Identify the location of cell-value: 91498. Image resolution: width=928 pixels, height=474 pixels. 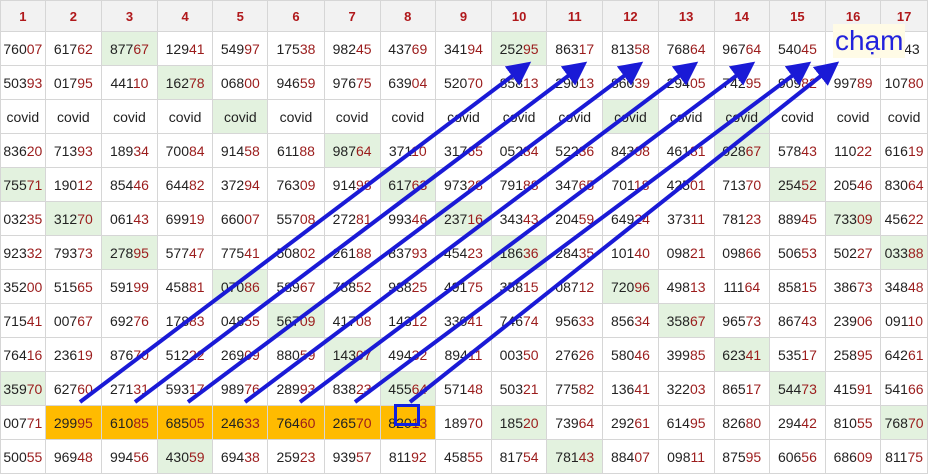
(352, 184).